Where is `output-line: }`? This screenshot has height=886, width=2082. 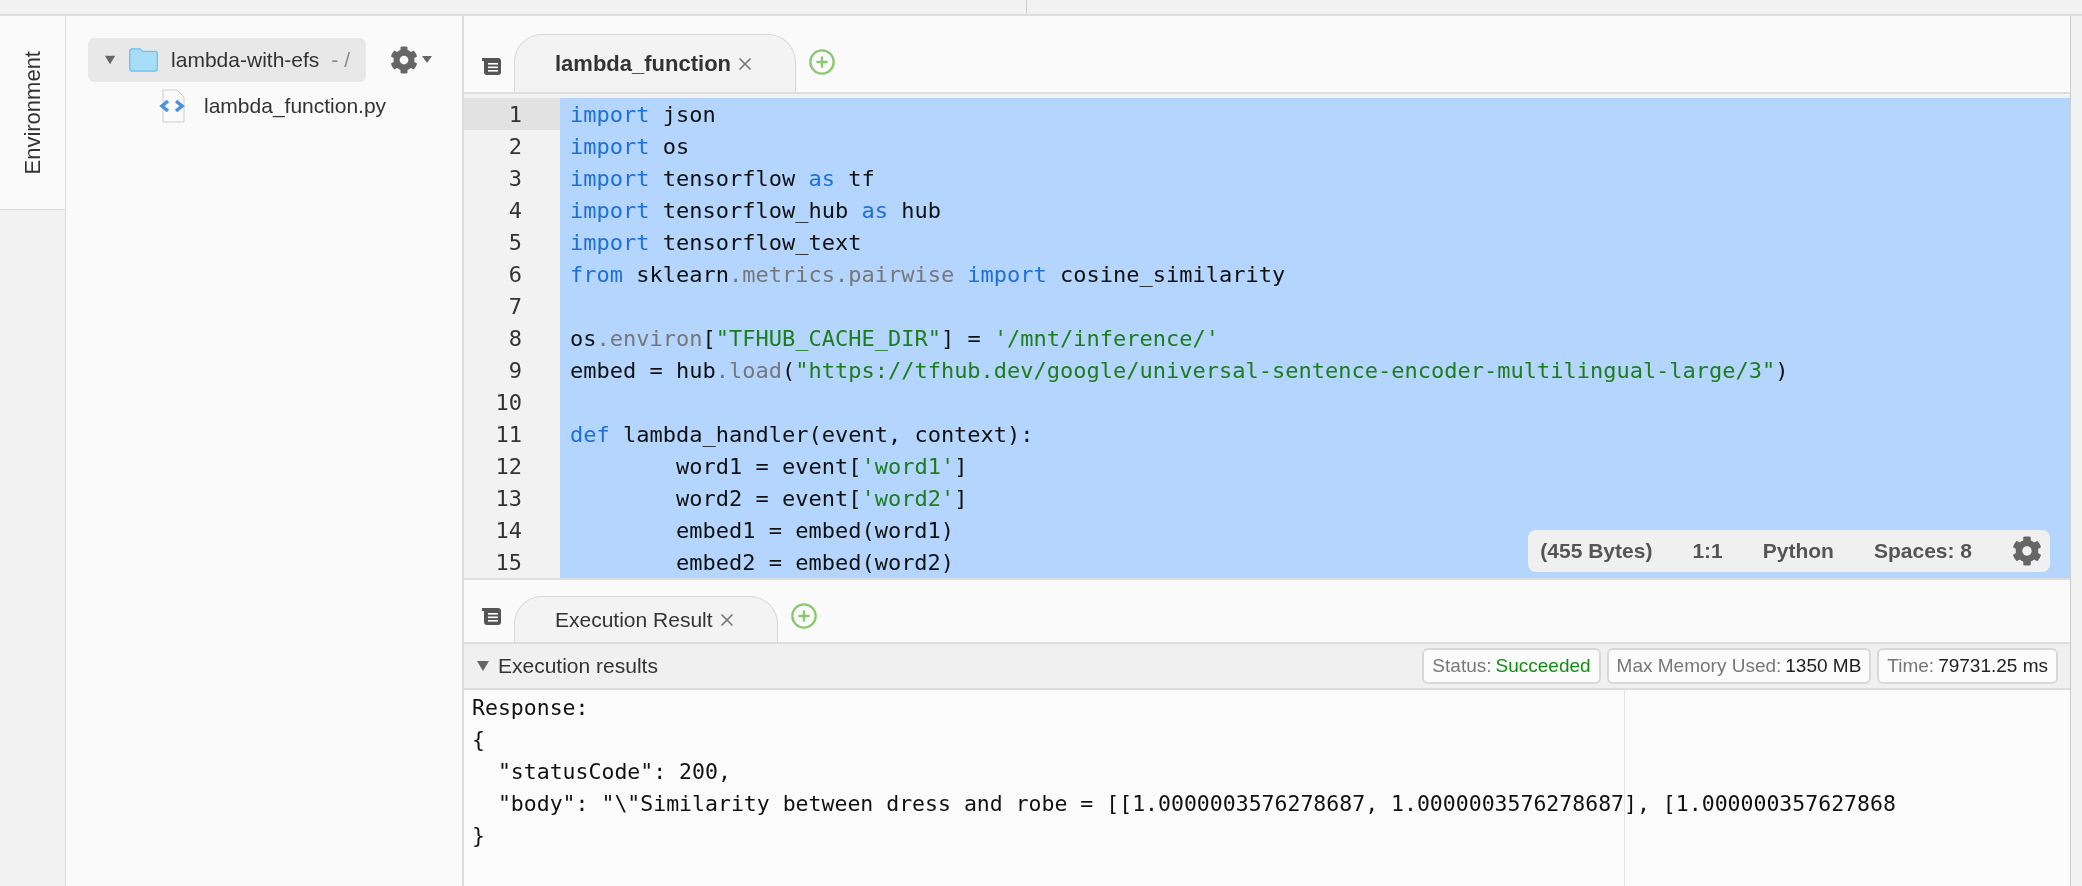
output-line: } is located at coordinates (478, 836).